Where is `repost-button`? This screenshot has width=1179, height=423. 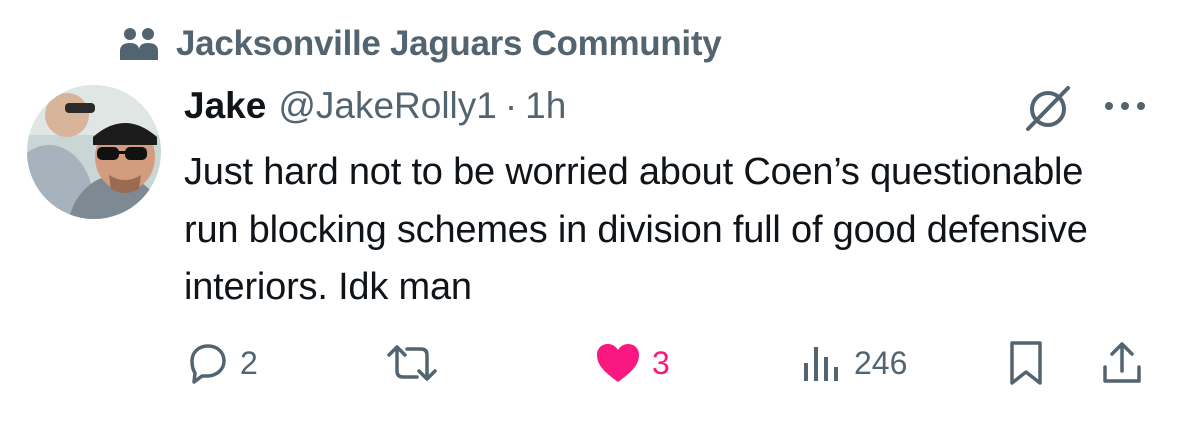
repost-button is located at coordinates (412, 363).